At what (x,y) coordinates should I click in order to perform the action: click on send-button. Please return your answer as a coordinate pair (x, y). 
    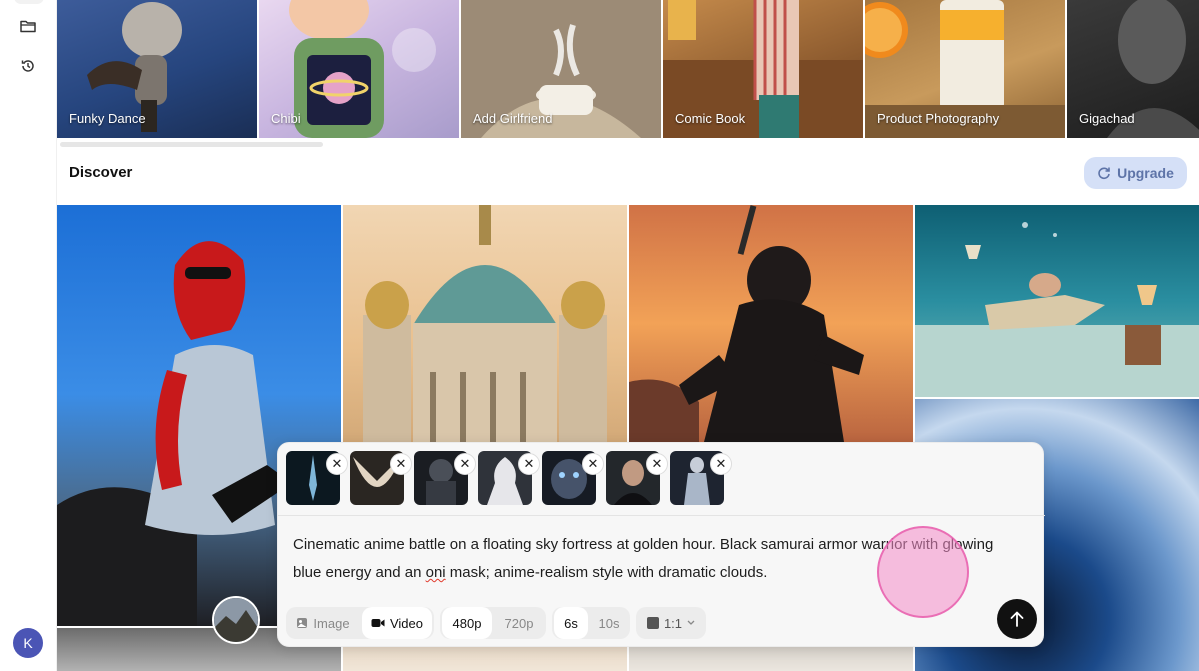
    Looking at the image, I should click on (1017, 619).